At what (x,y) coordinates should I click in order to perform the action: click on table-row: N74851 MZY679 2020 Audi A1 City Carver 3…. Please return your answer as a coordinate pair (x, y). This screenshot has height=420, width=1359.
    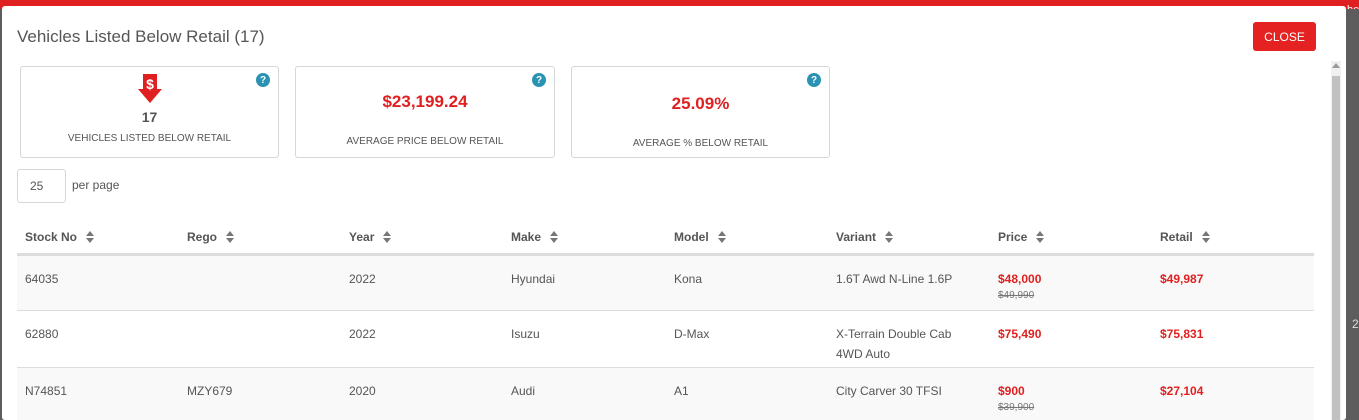
    Looking at the image, I should click on (665, 394).